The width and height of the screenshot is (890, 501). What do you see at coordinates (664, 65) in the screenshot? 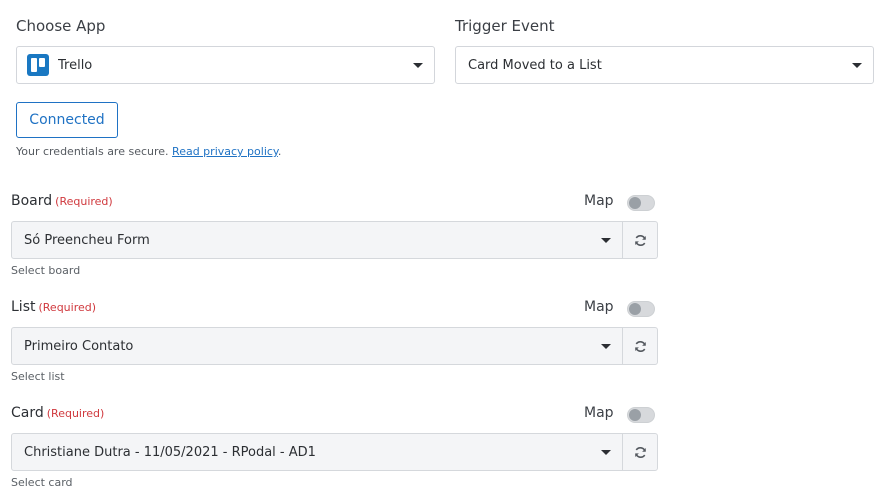
I see `trigger-event-select: Card Moved to a List` at bounding box center [664, 65].